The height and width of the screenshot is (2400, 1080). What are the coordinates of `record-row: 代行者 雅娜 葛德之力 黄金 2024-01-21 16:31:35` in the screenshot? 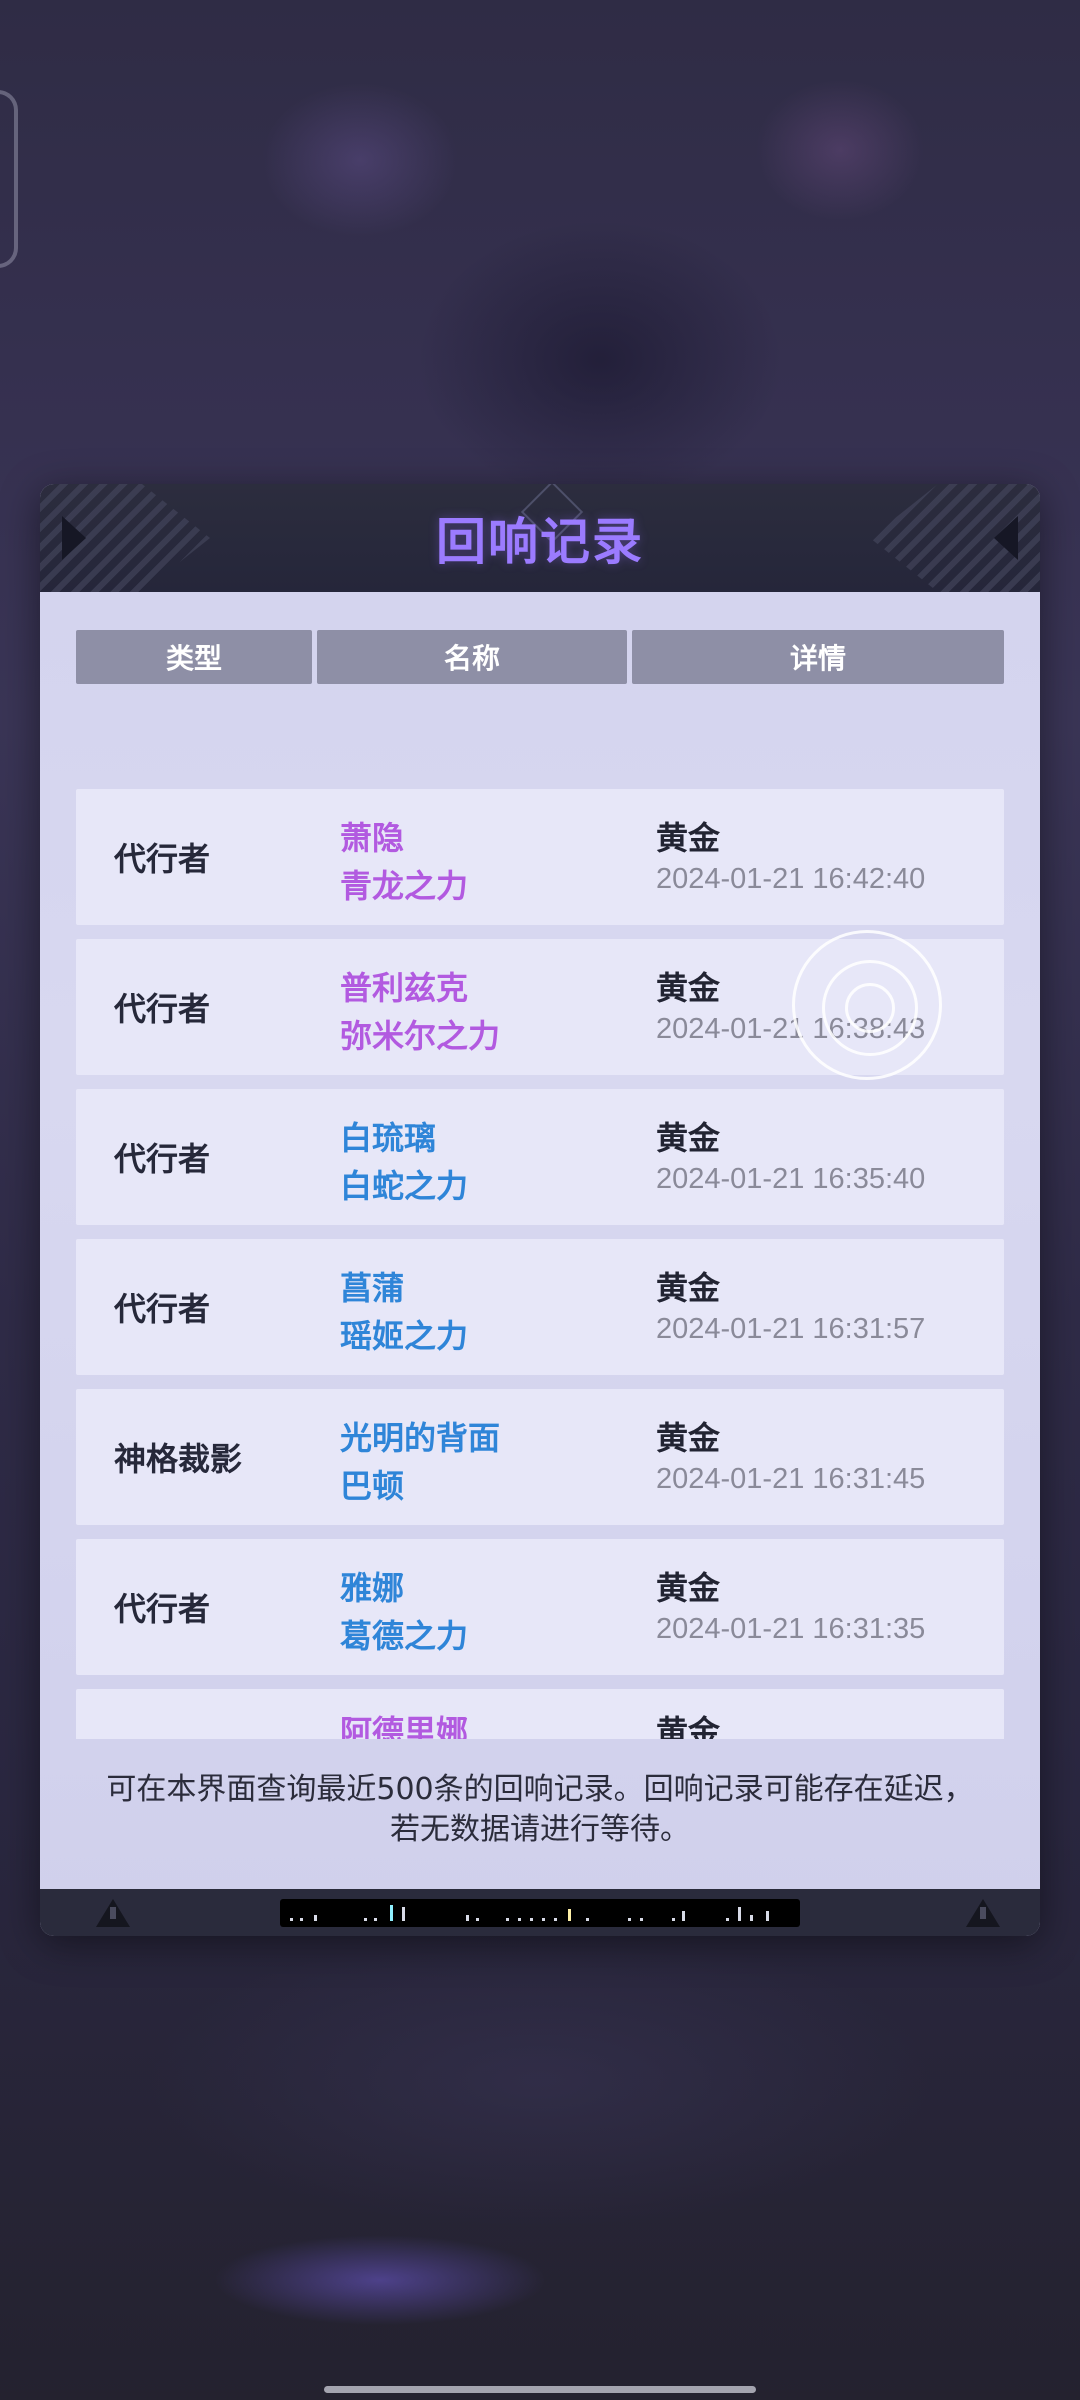 It's located at (540, 1607).